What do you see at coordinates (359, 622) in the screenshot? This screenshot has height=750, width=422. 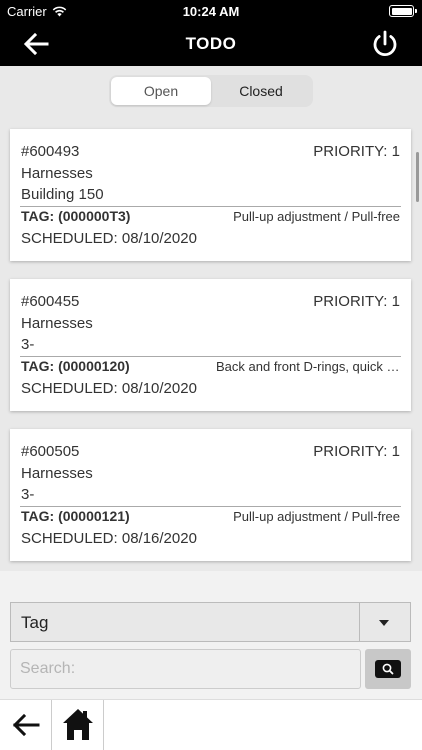 I see `select-divider` at bounding box center [359, 622].